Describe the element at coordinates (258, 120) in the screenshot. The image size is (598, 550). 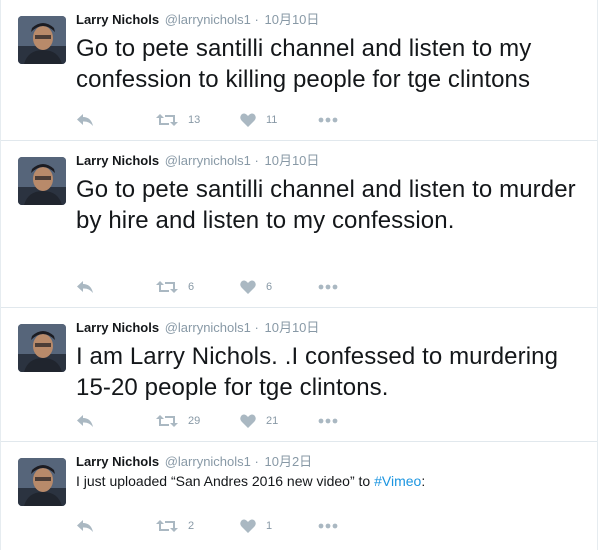
I see `like-button: 11` at that location.